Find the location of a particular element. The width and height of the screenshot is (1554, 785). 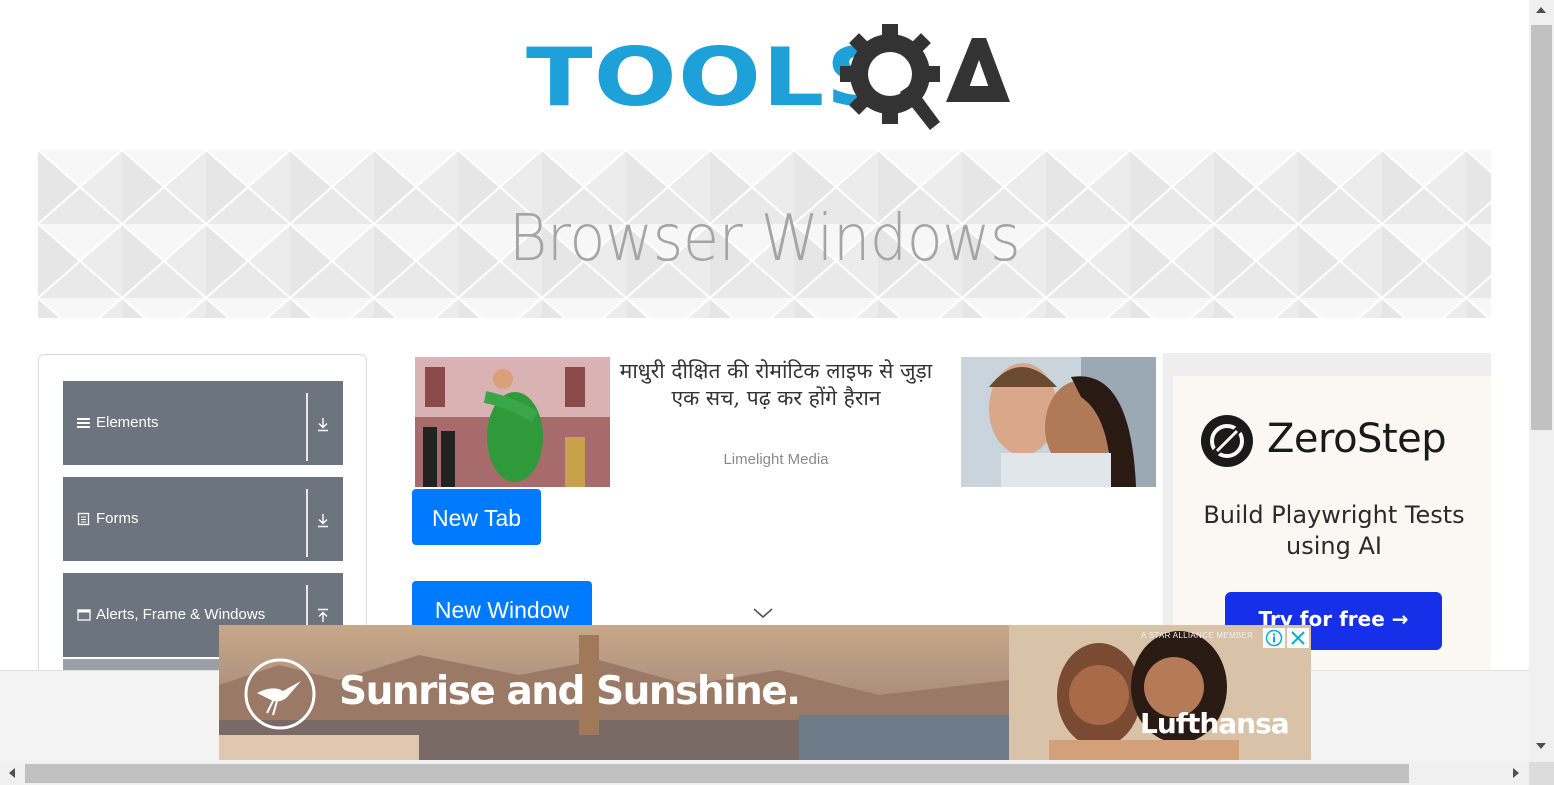

close-icon is located at coordinates (1298, 638).